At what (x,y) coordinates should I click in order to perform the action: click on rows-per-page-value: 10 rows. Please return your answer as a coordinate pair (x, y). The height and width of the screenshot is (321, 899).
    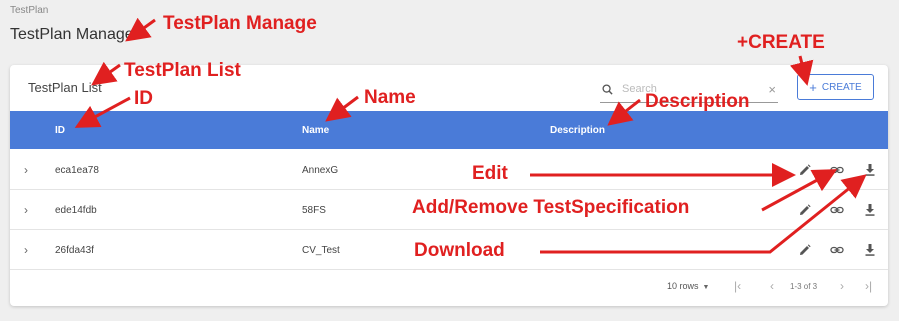
    Looking at the image, I should click on (683, 286).